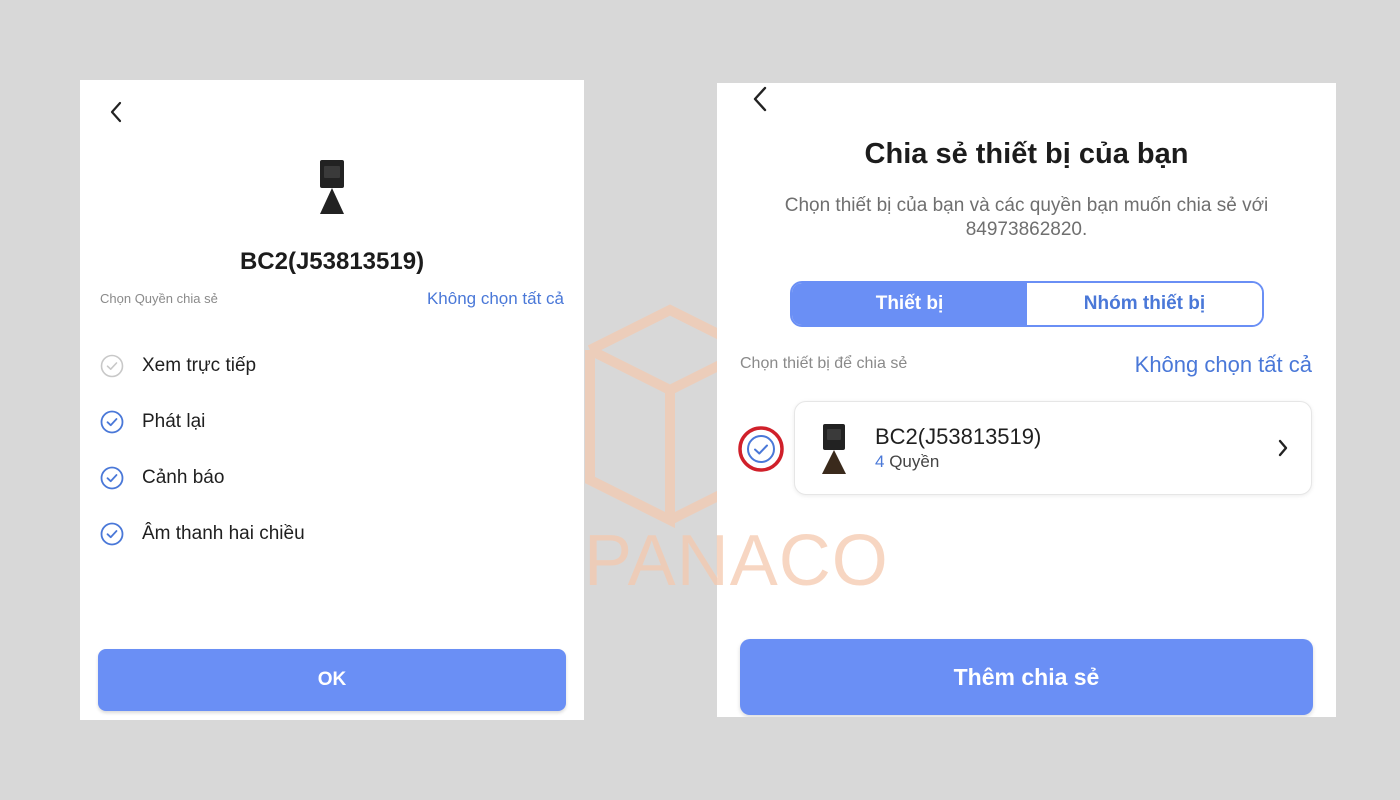 This screenshot has width=1400, height=800. What do you see at coordinates (761, 449) in the screenshot?
I see `device-check-icon` at bounding box center [761, 449].